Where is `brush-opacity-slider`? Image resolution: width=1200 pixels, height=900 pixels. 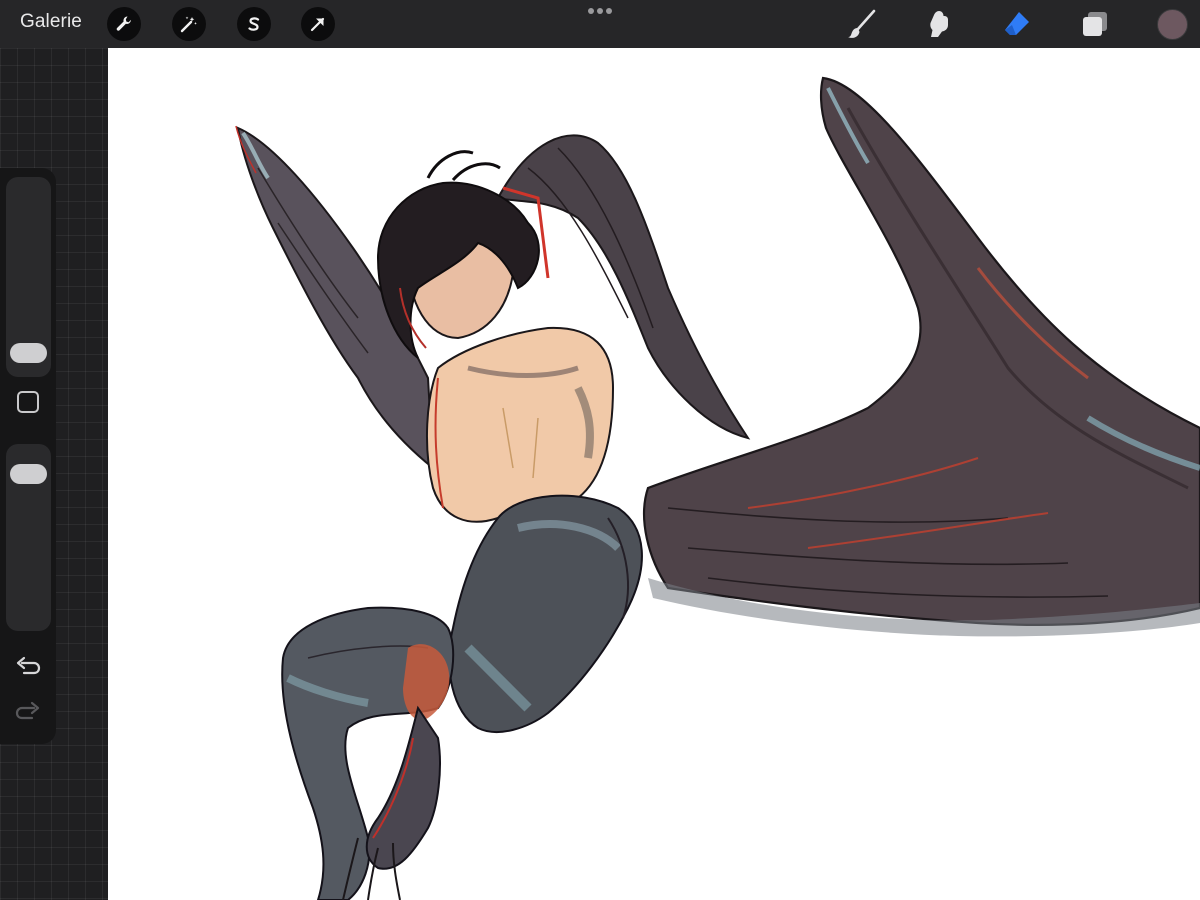 brush-opacity-slider is located at coordinates (28, 537).